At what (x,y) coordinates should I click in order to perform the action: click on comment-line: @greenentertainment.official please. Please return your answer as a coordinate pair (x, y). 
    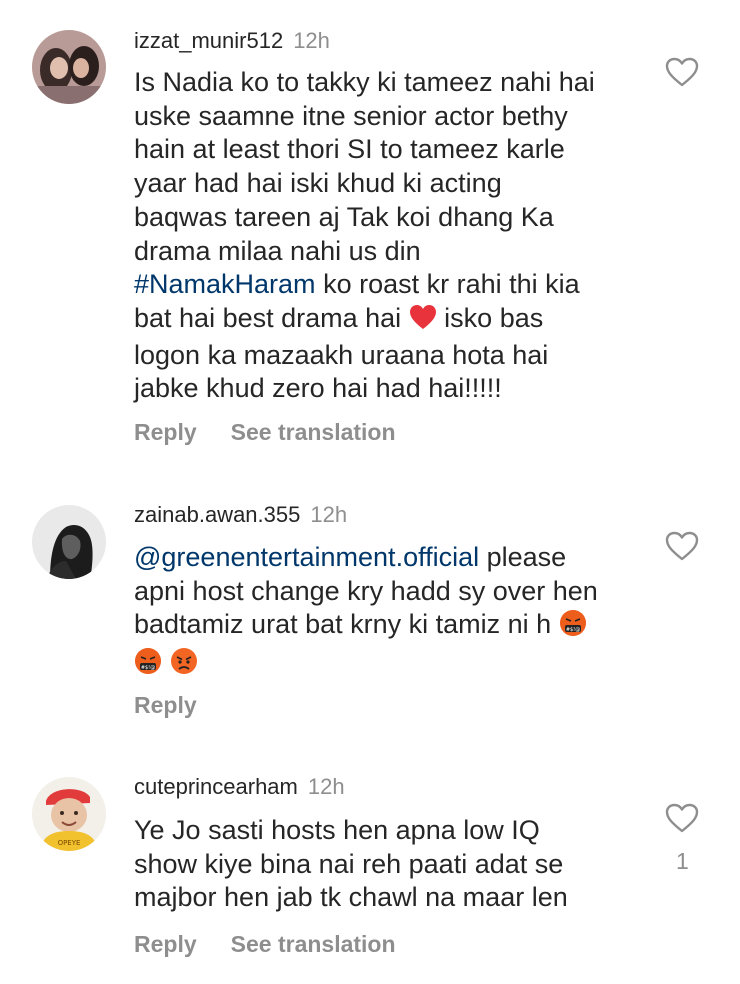
    Looking at the image, I should click on (389, 558).